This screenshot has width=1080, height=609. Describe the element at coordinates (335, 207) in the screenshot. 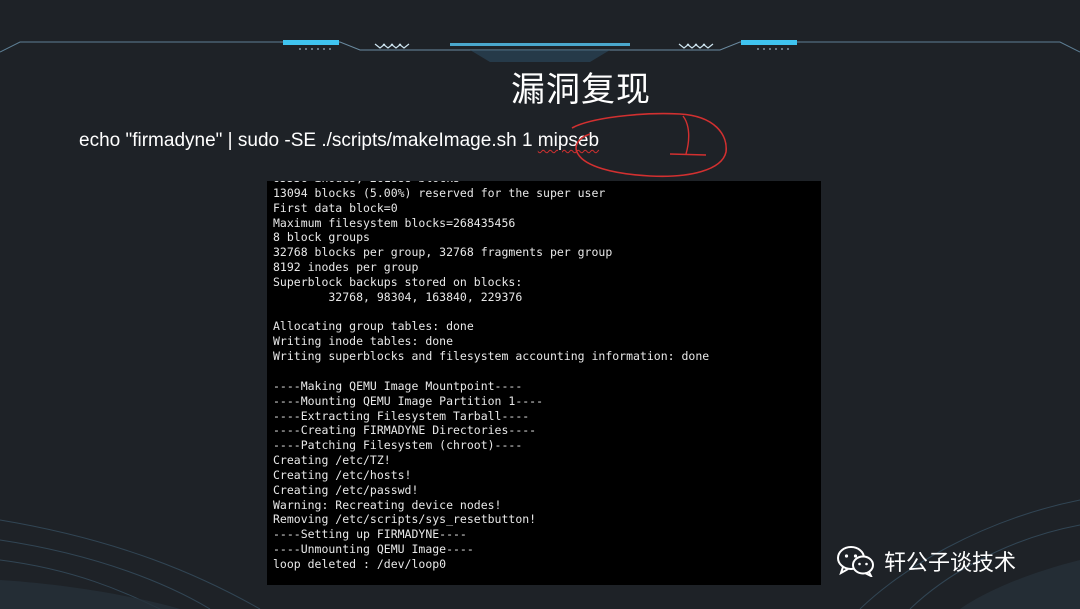

I see `terminal-line: First data block=0` at that location.